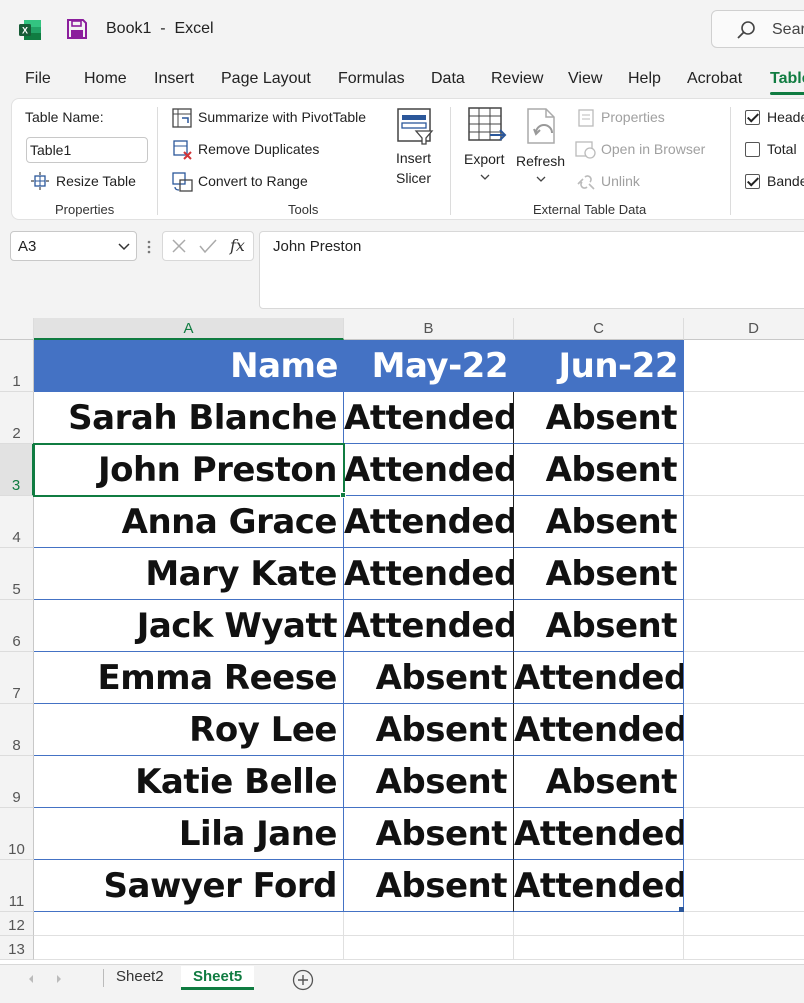 The width and height of the screenshot is (804, 1003). Describe the element at coordinates (429, 329) in the screenshot. I see `column-header-b: B` at that location.